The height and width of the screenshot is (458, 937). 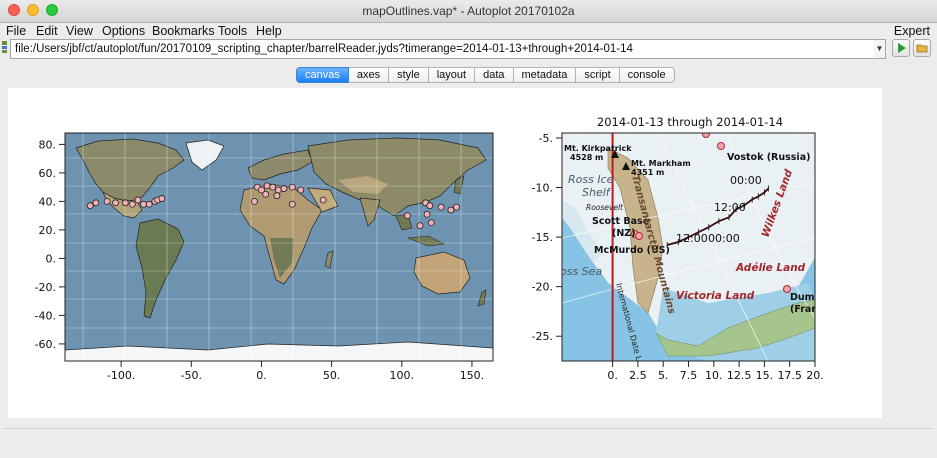 What do you see at coordinates (269, 31) in the screenshot?
I see `menu-help: Help` at bounding box center [269, 31].